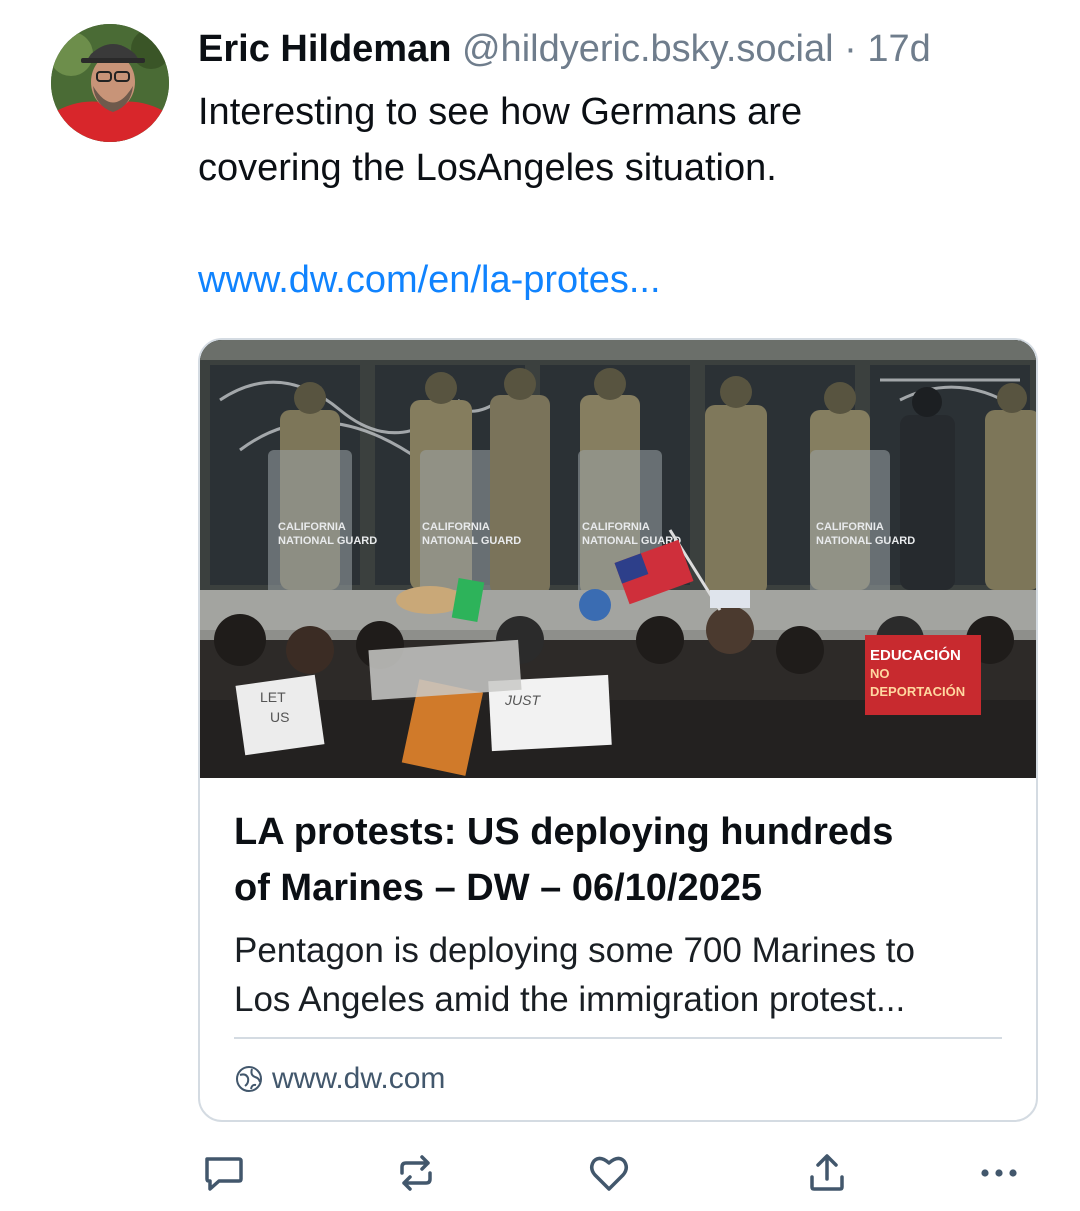 The height and width of the screenshot is (1211, 1080). I want to click on reply-icon, so click(224, 1174).